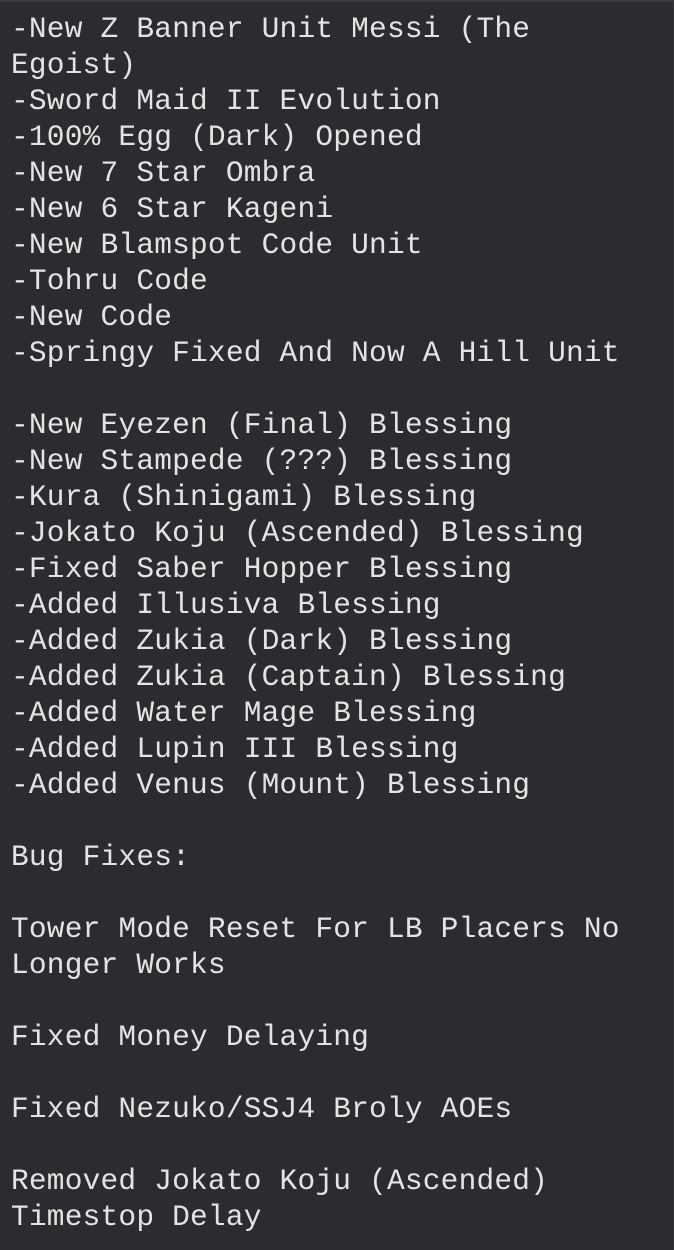 The height and width of the screenshot is (1250, 674). Describe the element at coordinates (172, 209) in the screenshot. I see `update-item: -New 6 Star Kageni` at that location.